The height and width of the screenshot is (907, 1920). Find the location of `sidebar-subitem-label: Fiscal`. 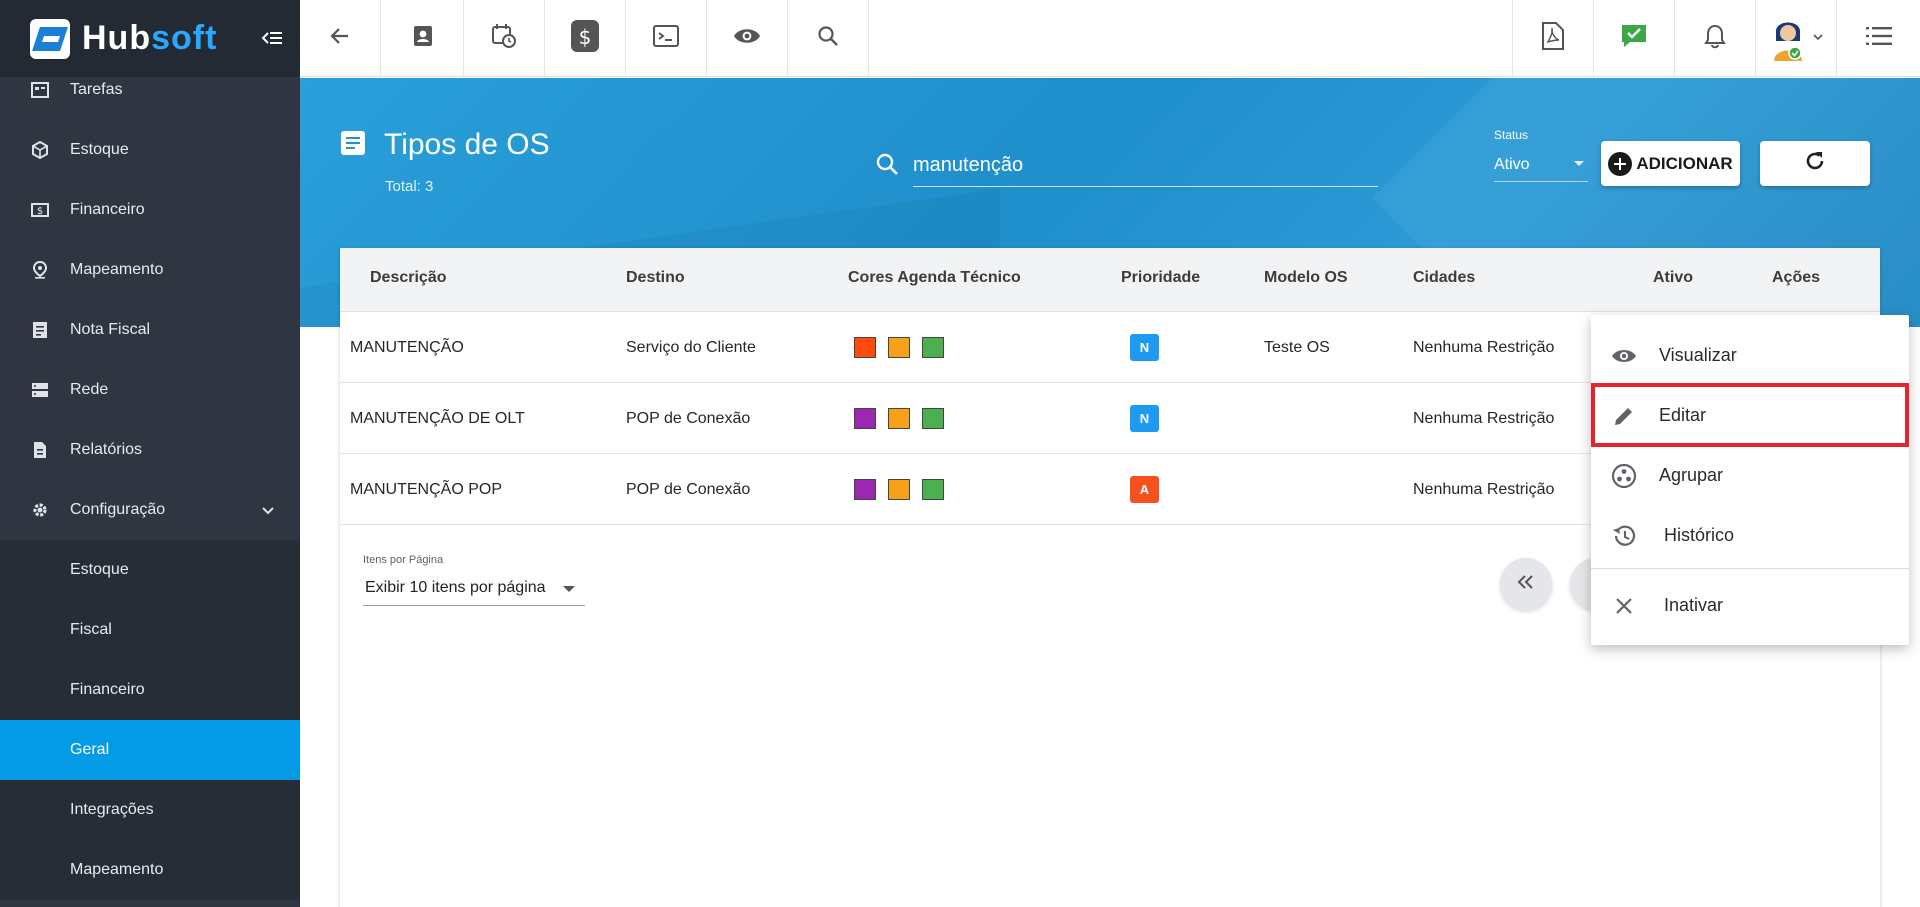

sidebar-subitem-label: Fiscal is located at coordinates (91, 629).